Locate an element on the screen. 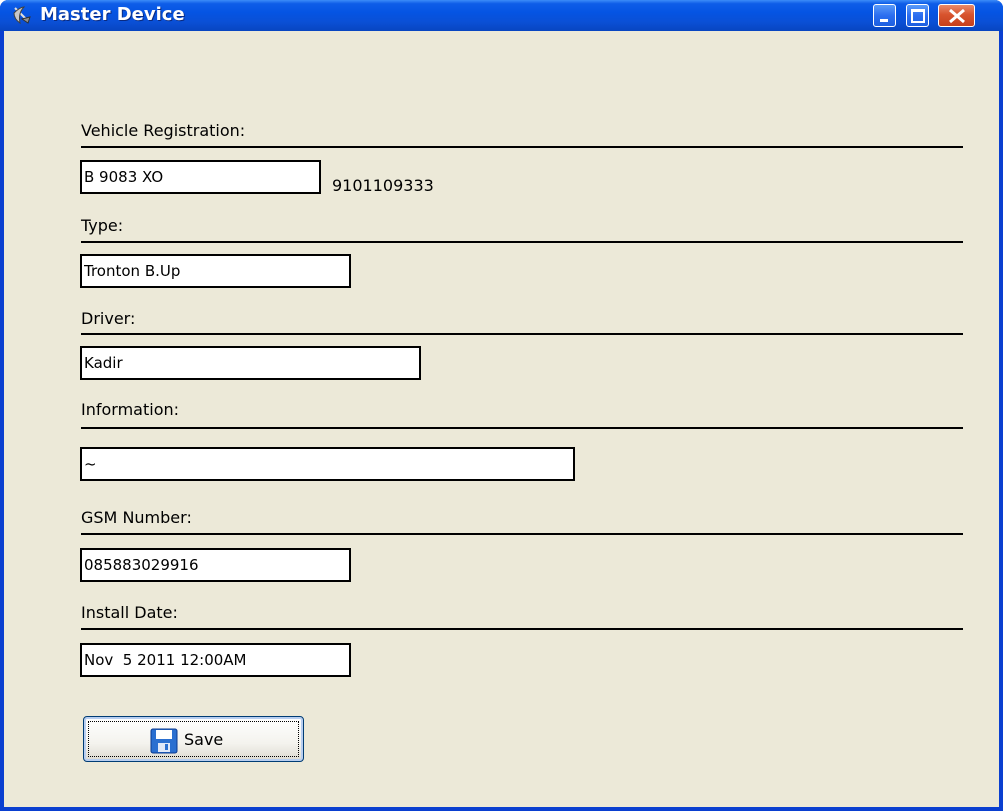 The height and width of the screenshot is (811, 1003). gsm-number-input is located at coordinates (215, 565).